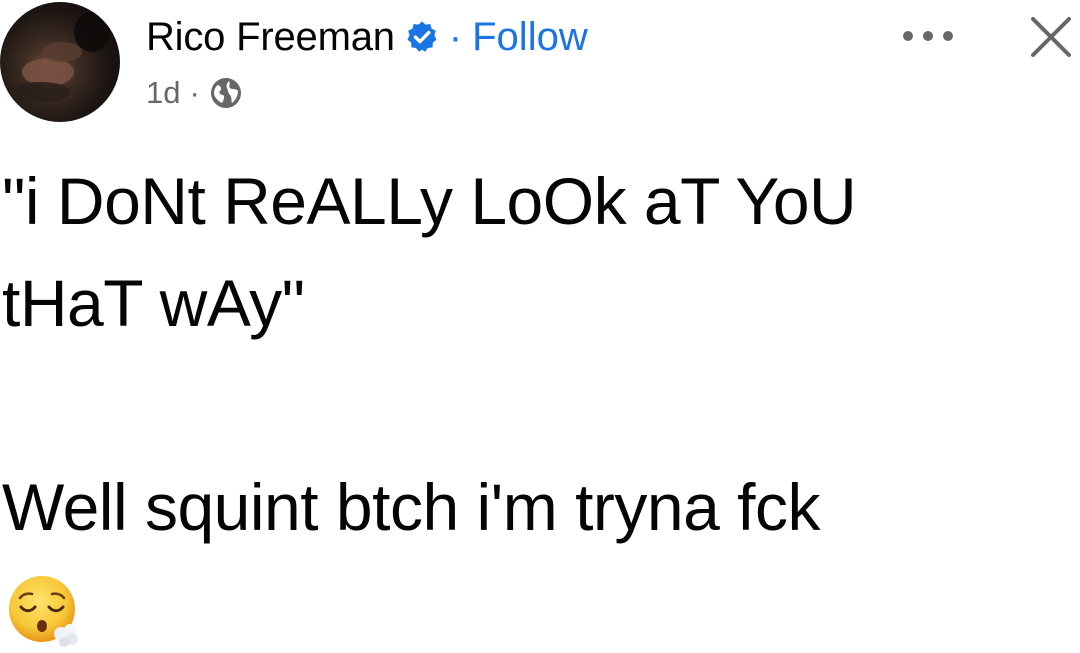  I want to click on author-row: Rico Freeman · Follow, so click(367, 37).